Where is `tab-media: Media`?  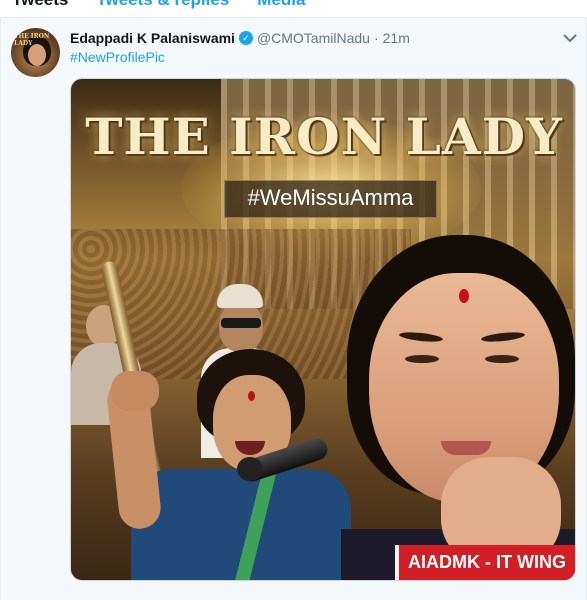
tab-media: Media is located at coordinates (281, 8).